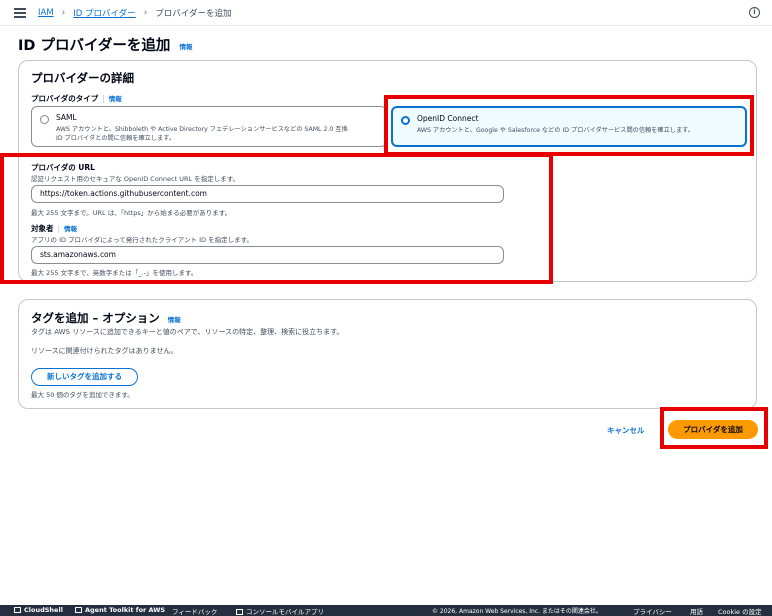 The width and height of the screenshot is (772, 616). Describe the element at coordinates (185, 47) in the screenshot. I see `page-info-link: 情報` at that location.